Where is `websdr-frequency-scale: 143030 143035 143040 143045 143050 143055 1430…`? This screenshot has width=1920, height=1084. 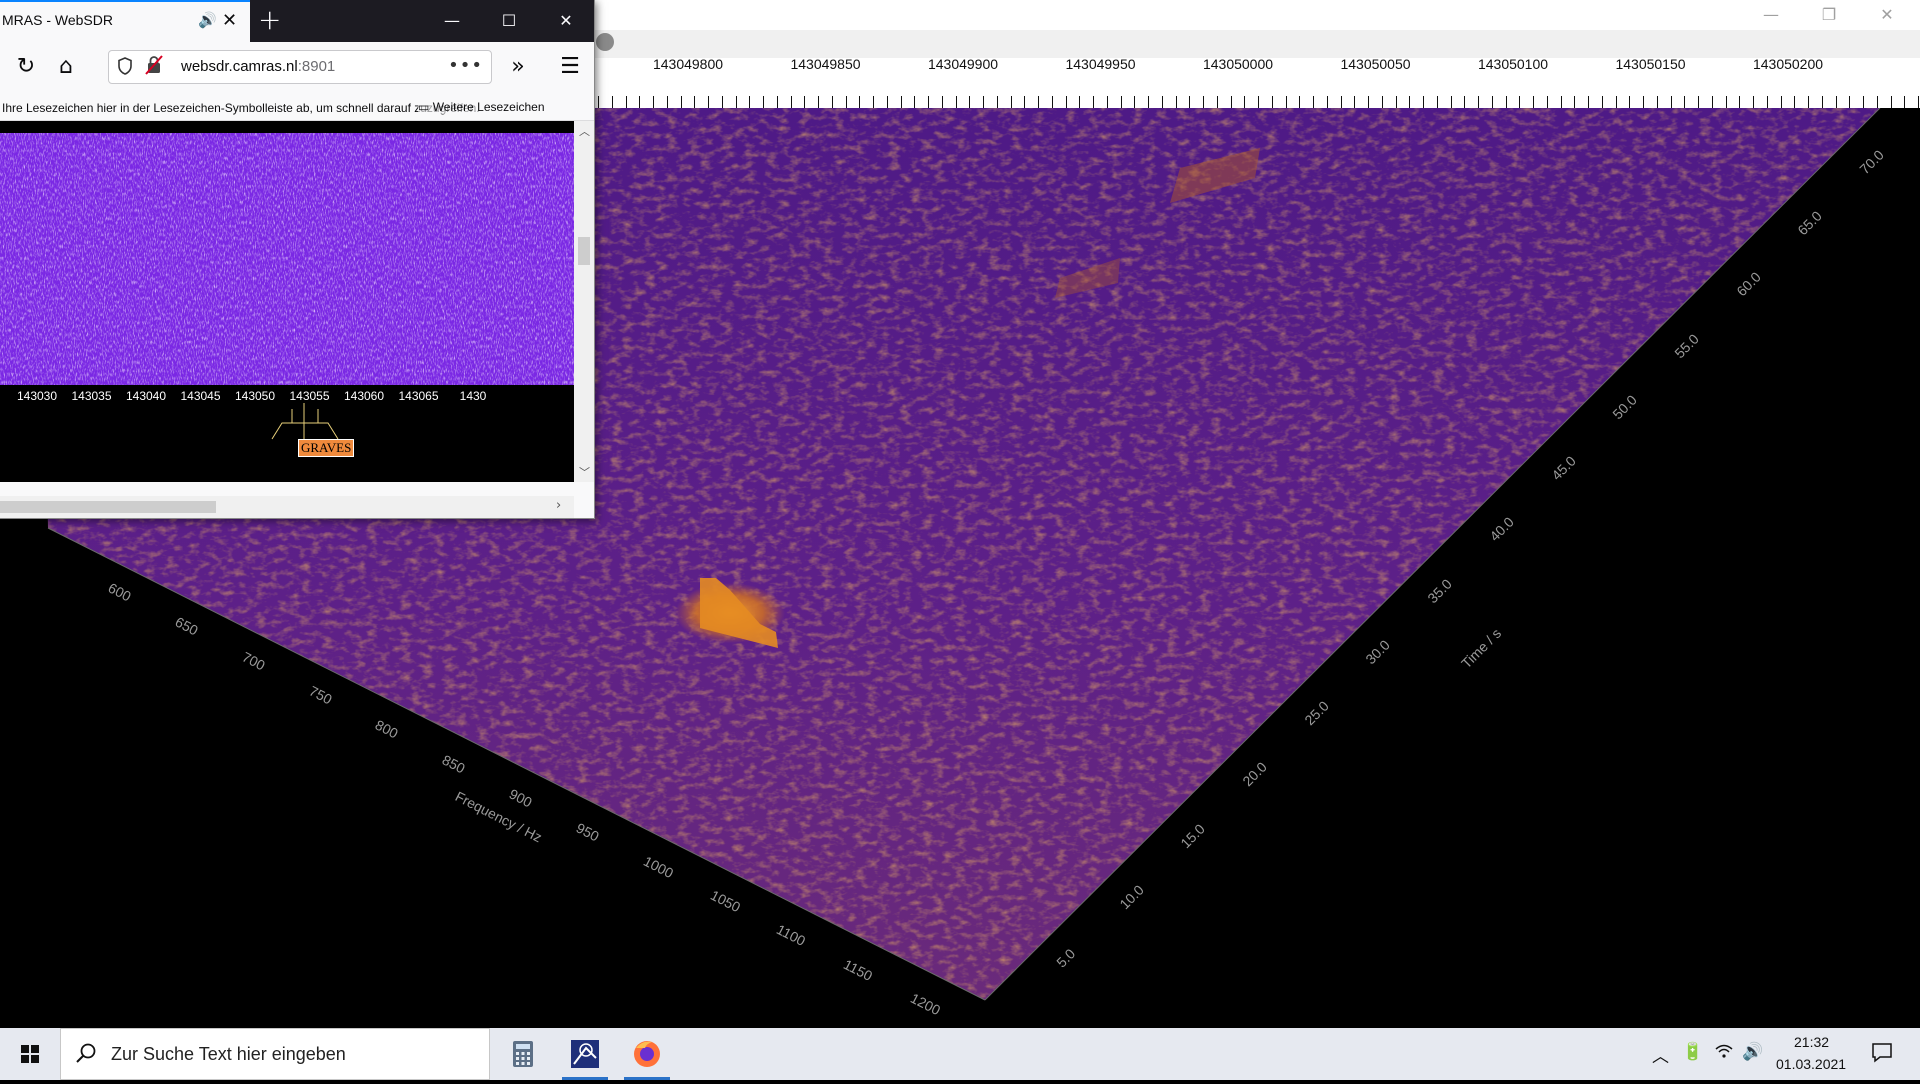
websdr-frequency-scale: 143030 143035 143040 143045 143050 143055 1430… is located at coordinates (287, 395).